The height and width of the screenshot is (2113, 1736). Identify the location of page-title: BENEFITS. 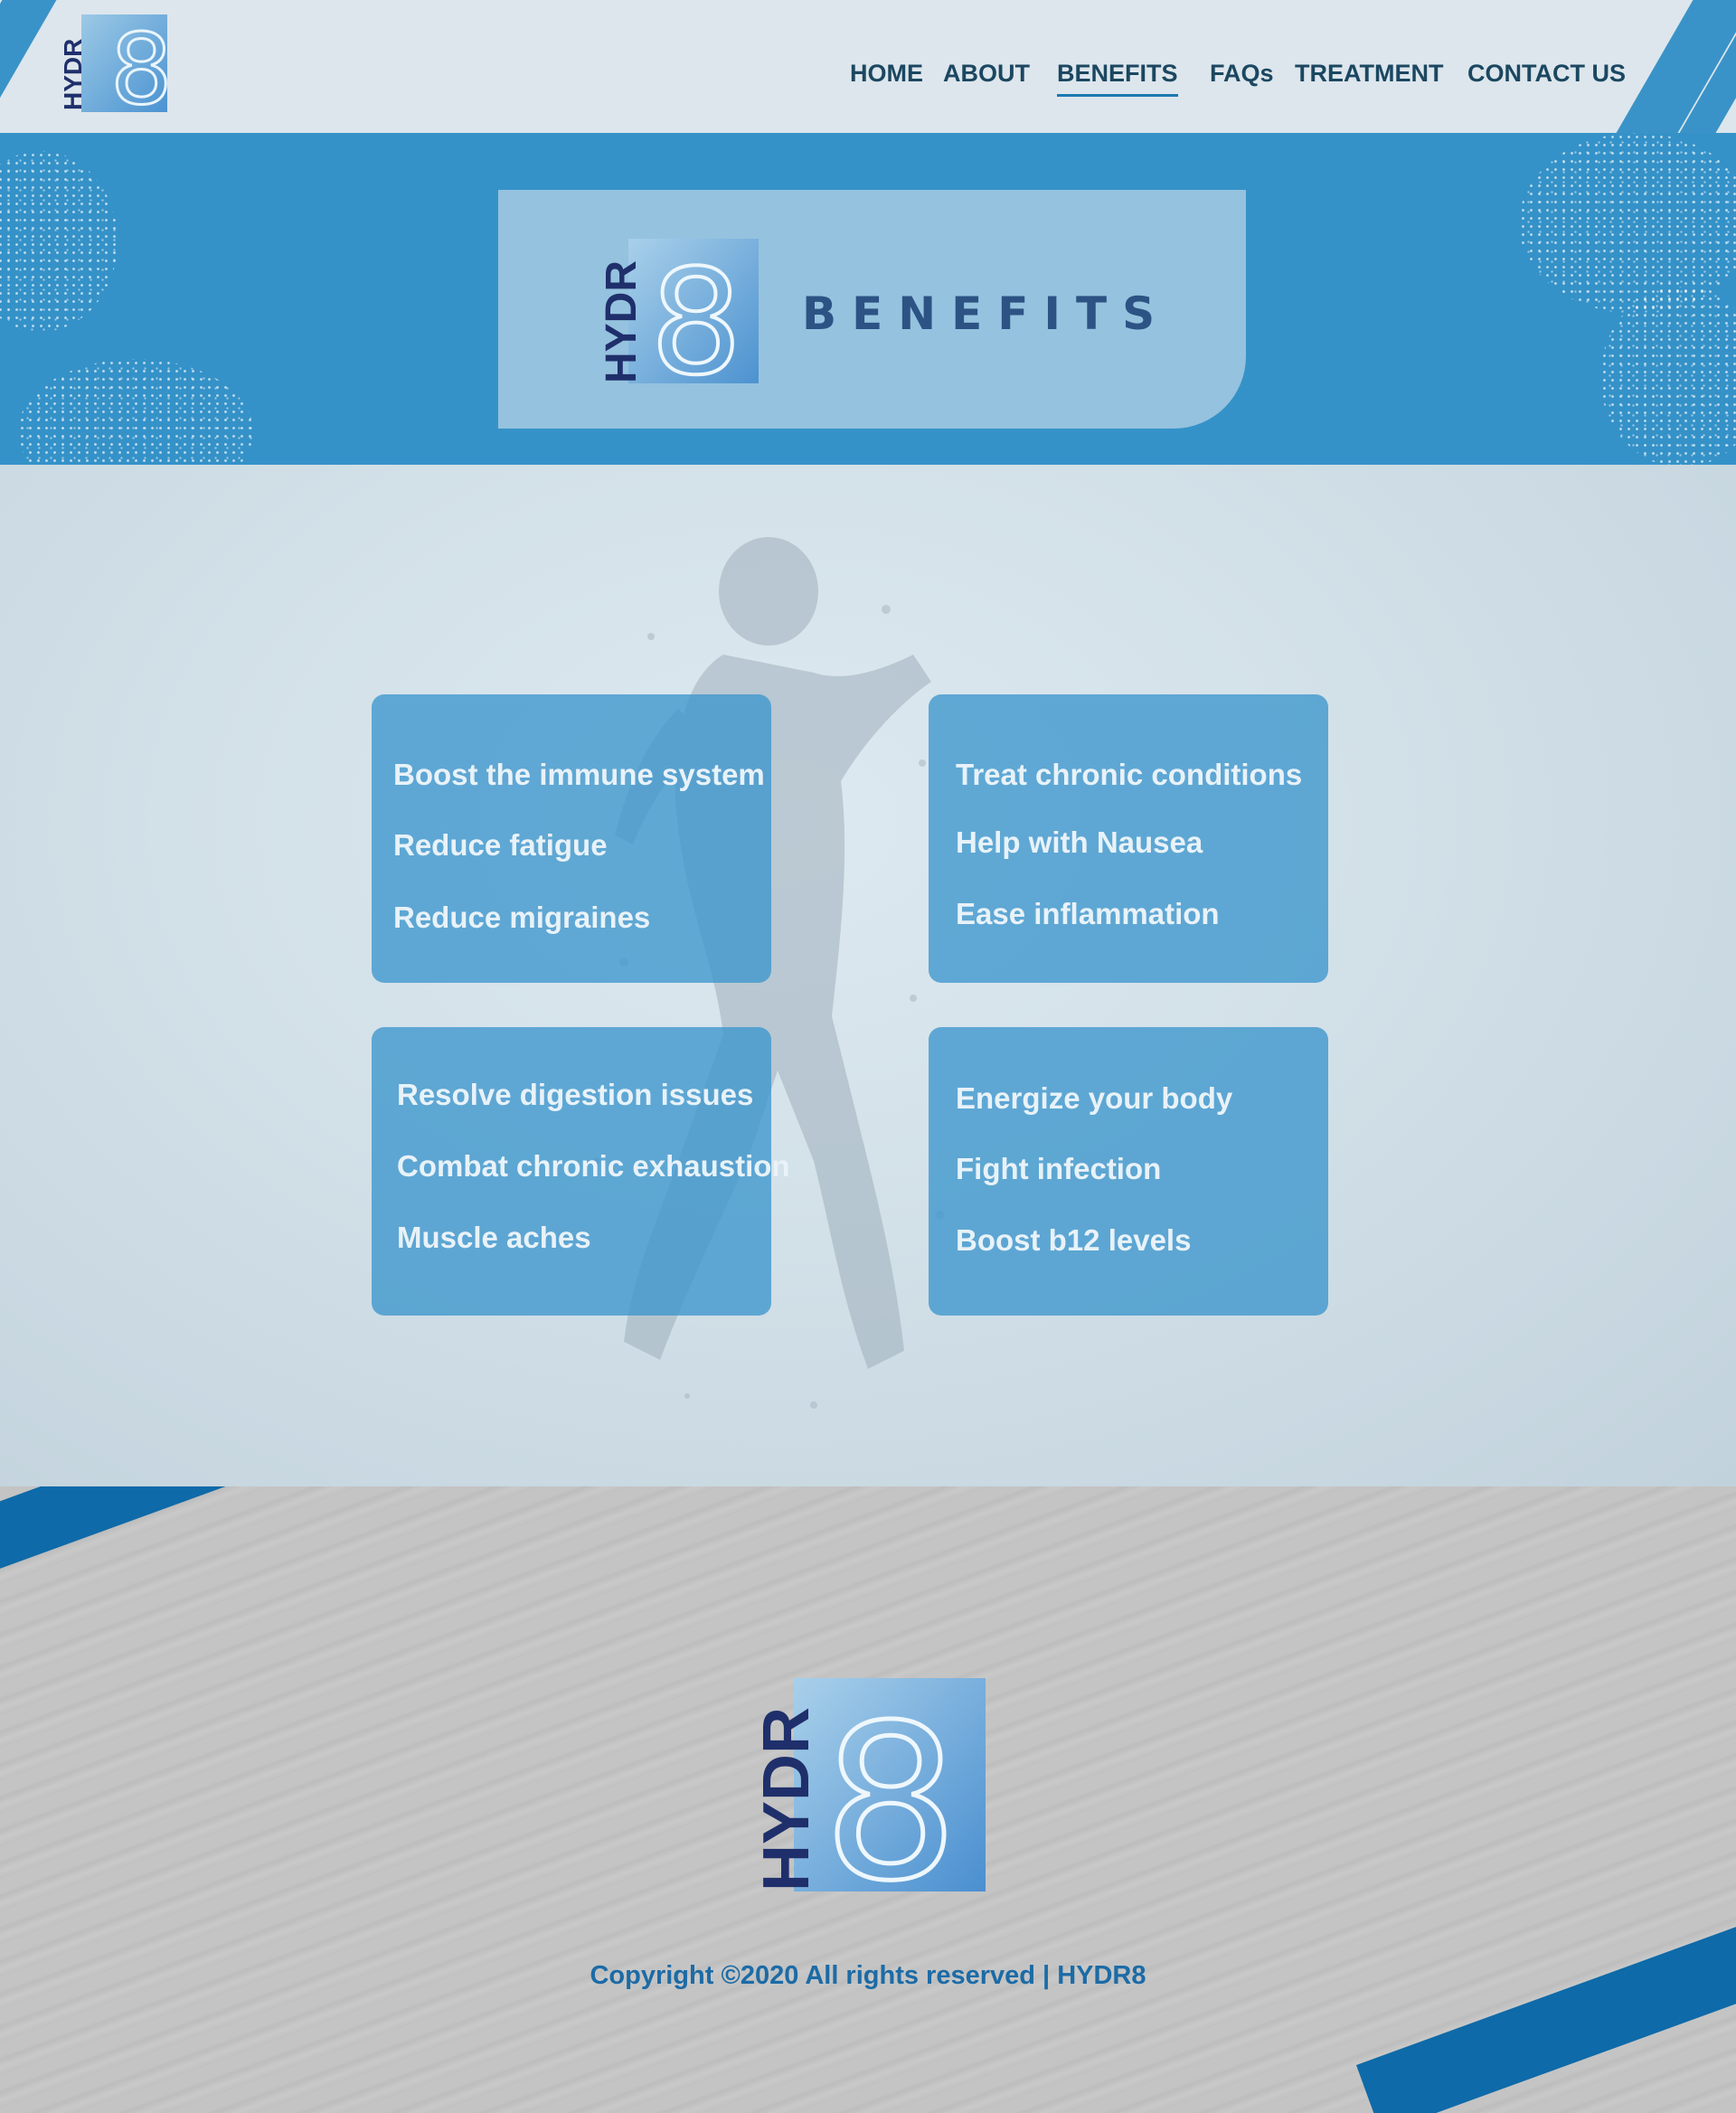
(987, 314).